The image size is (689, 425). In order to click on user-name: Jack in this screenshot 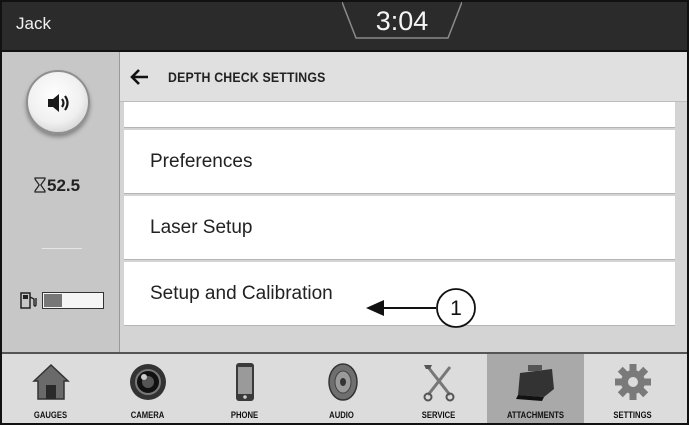, I will do `click(33, 24)`.